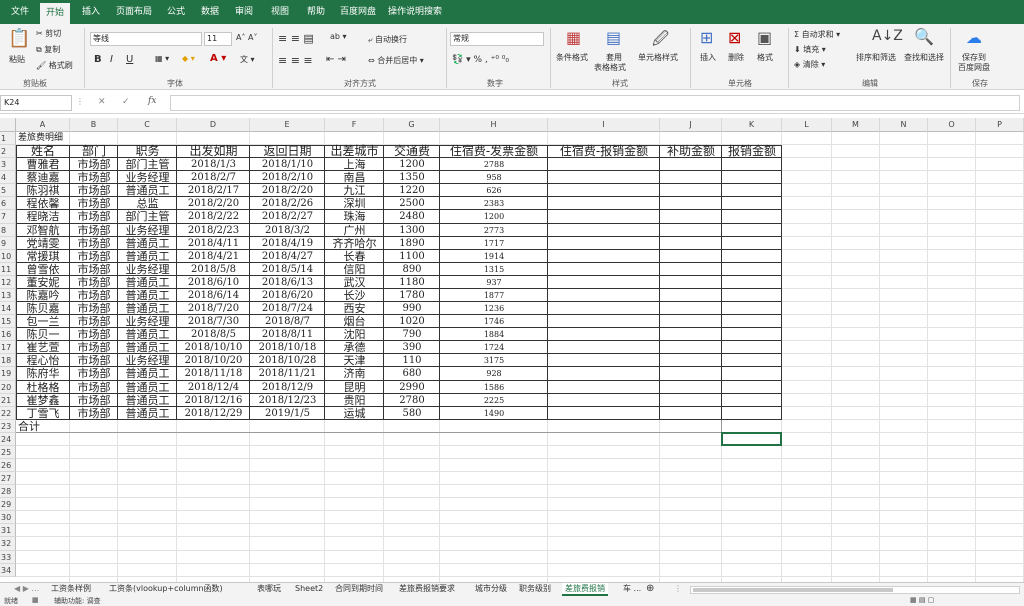  Describe the element at coordinates (43, 321) in the screenshot. I see `data-cell: 包一兰` at that location.